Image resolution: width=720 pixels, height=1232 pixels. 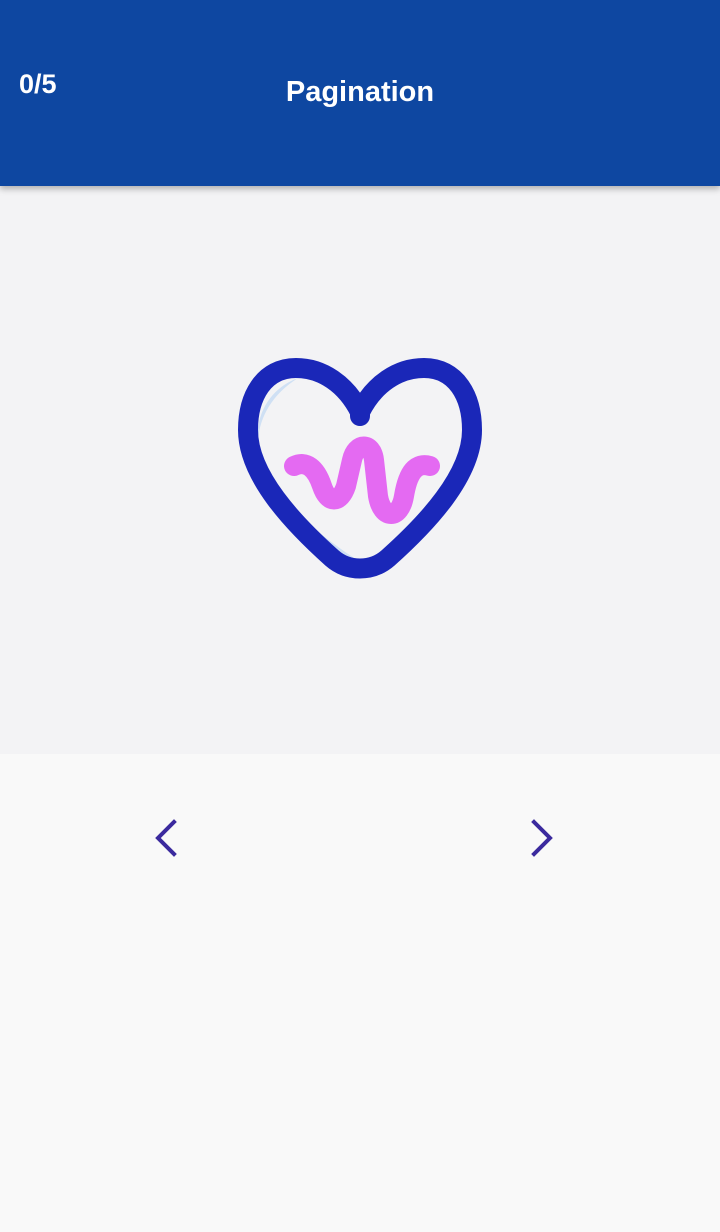 I want to click on previous-page-button, so click(x=168, y=838).